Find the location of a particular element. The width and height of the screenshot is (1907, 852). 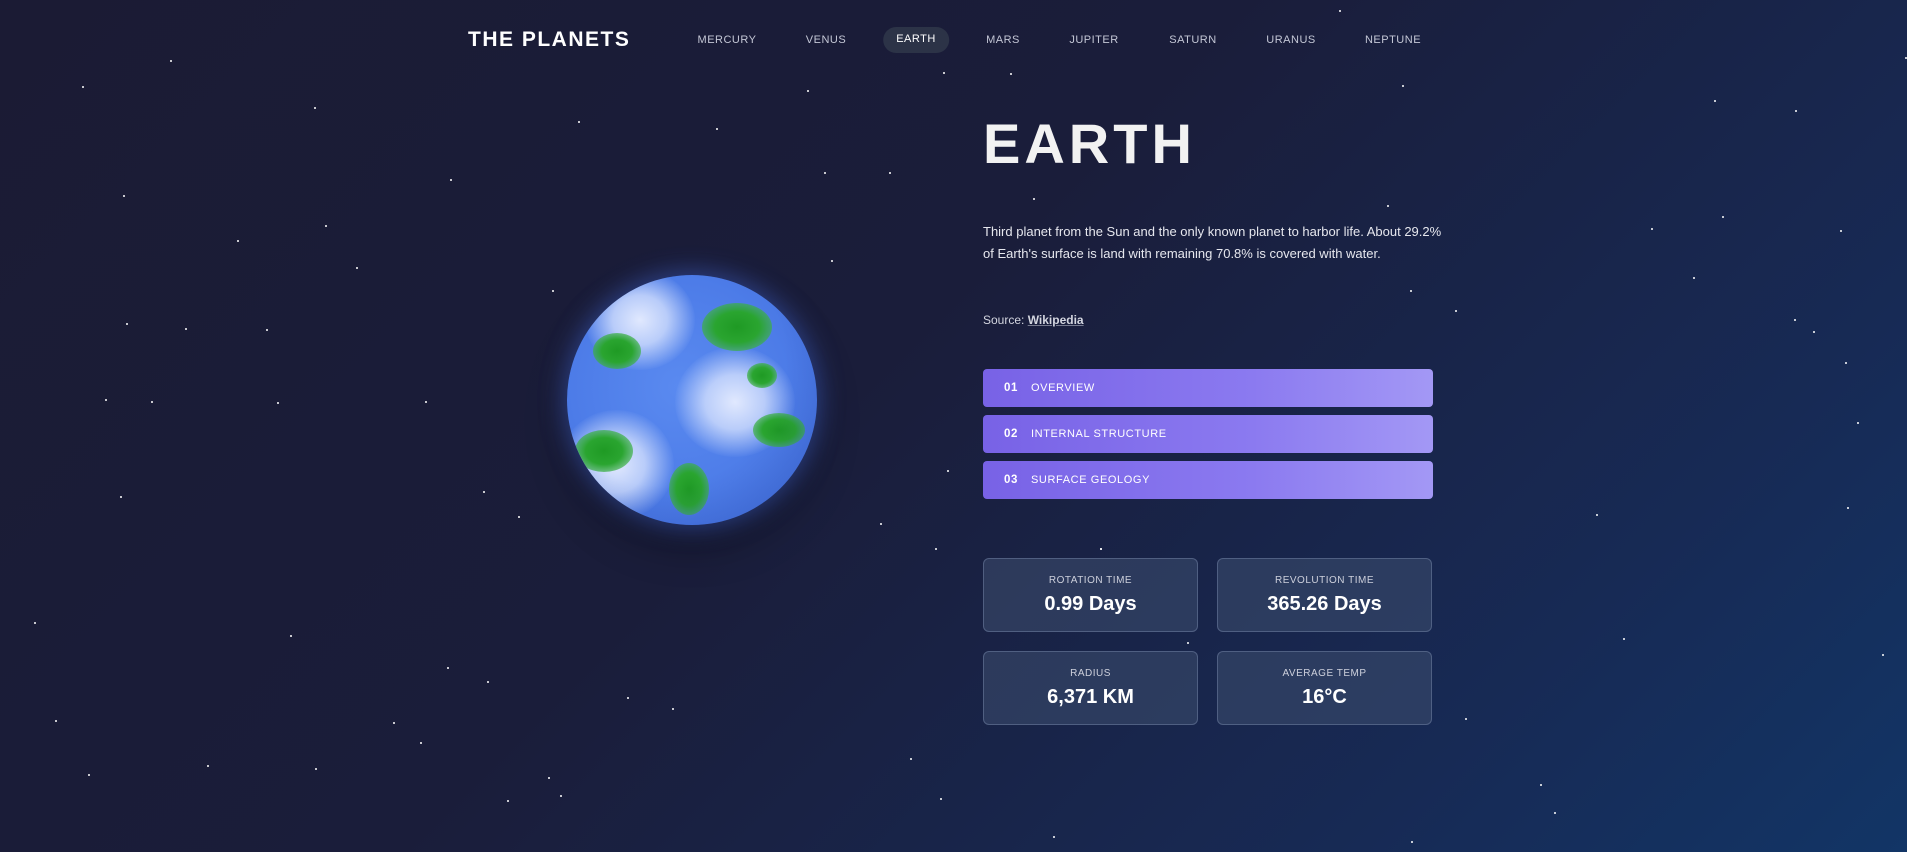

nav-item-uranus: URANUS is located at coordinates (1290, 40).